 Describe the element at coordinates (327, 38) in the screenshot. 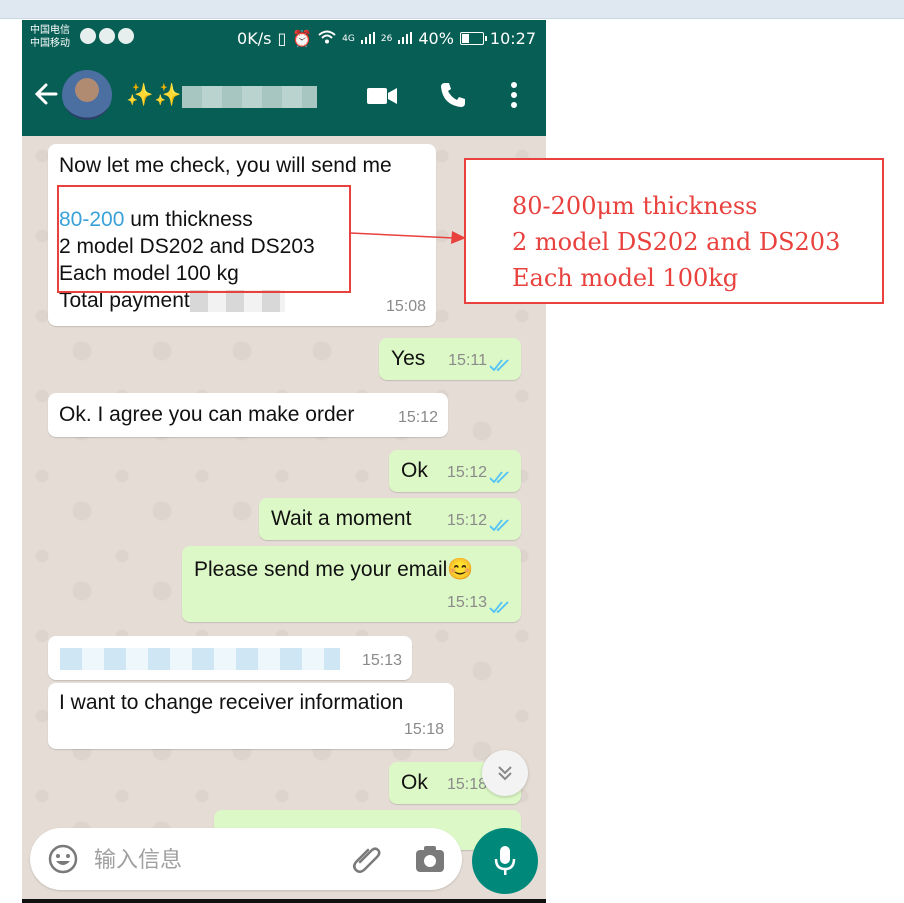

I see `wifi-icon` at that location.